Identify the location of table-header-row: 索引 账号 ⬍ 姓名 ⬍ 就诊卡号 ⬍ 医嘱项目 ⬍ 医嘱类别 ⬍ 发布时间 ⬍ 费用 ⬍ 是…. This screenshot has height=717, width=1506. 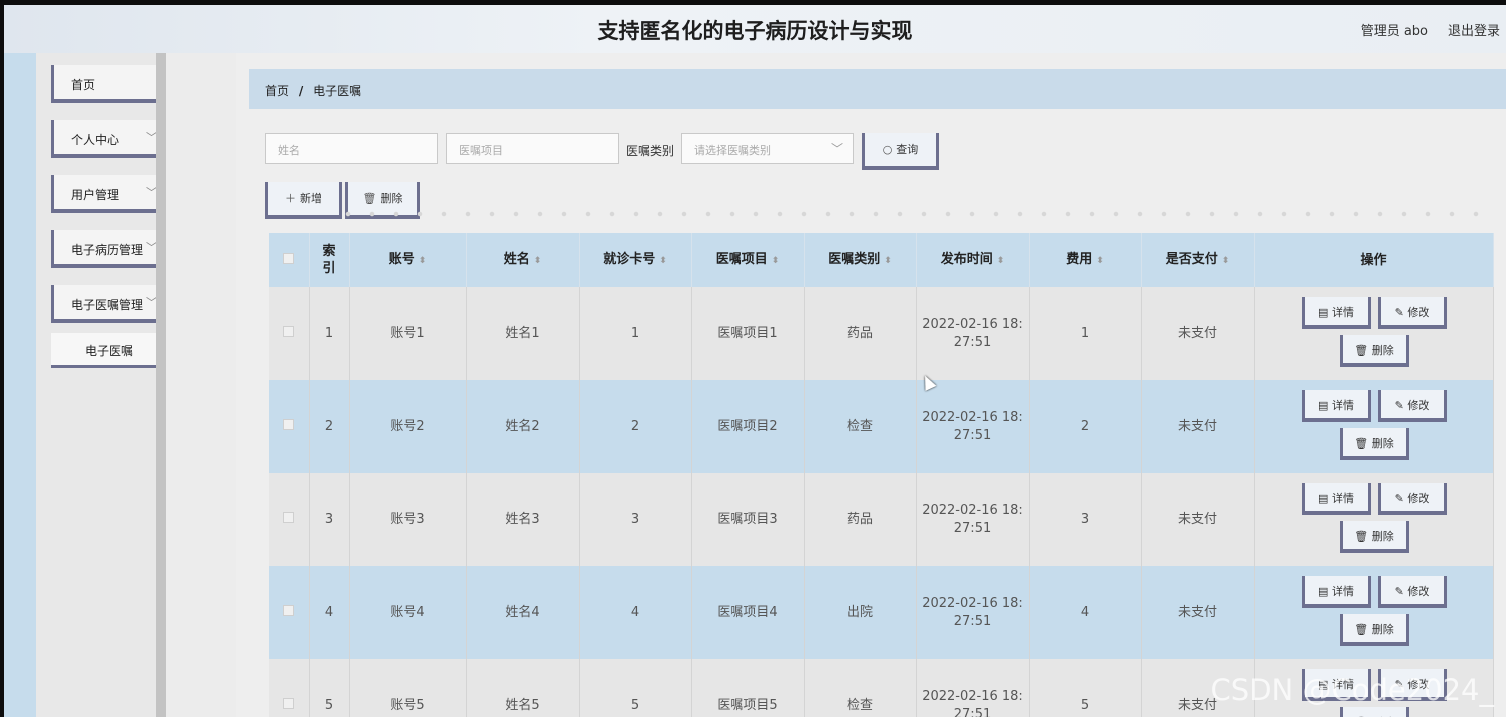
(881, 260).